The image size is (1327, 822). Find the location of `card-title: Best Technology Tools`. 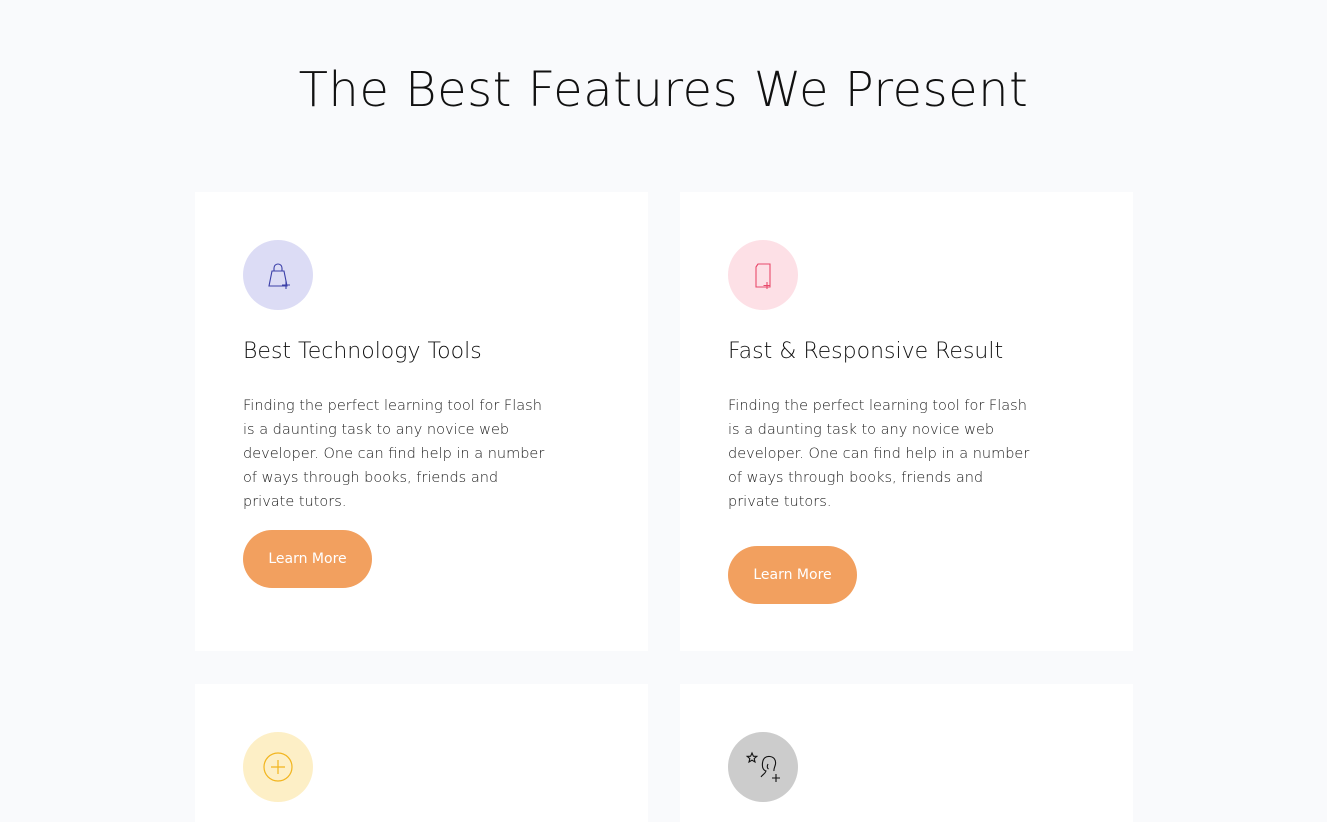

card-title: Best Technology Tools is located at coordinates (362, 351).